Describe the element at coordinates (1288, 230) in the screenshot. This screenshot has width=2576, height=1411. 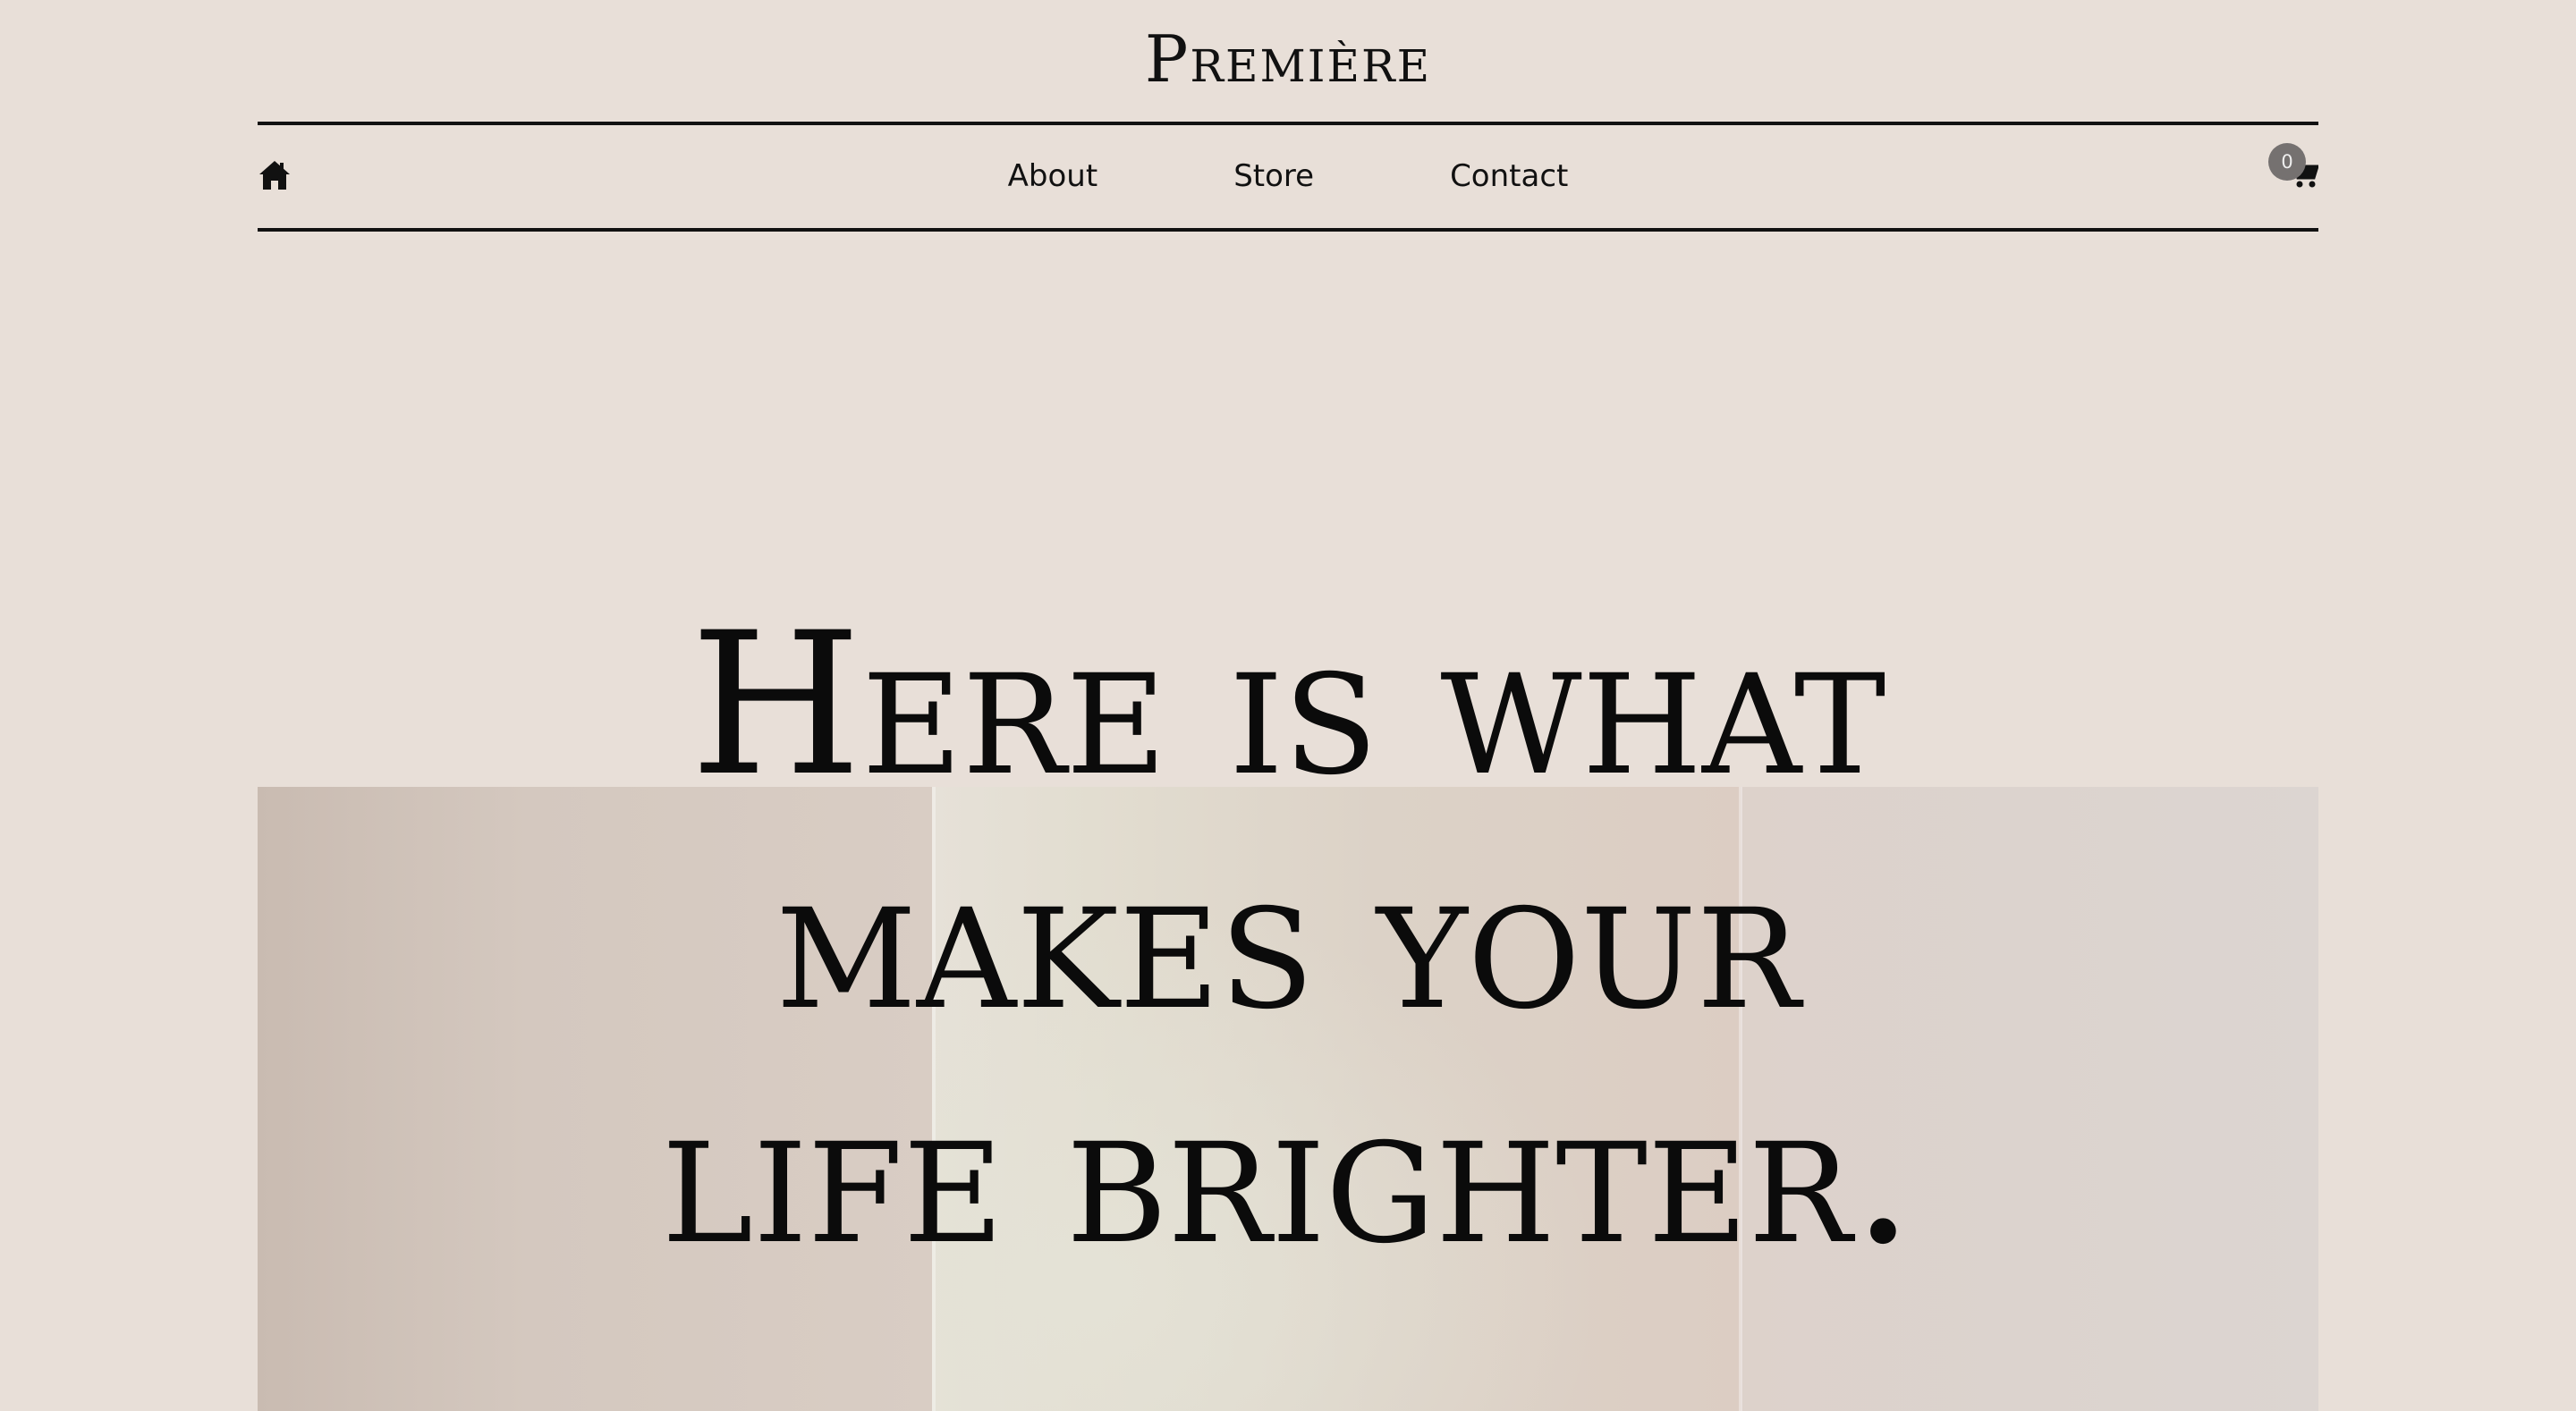
I see `header-bottom-divider` at that location.